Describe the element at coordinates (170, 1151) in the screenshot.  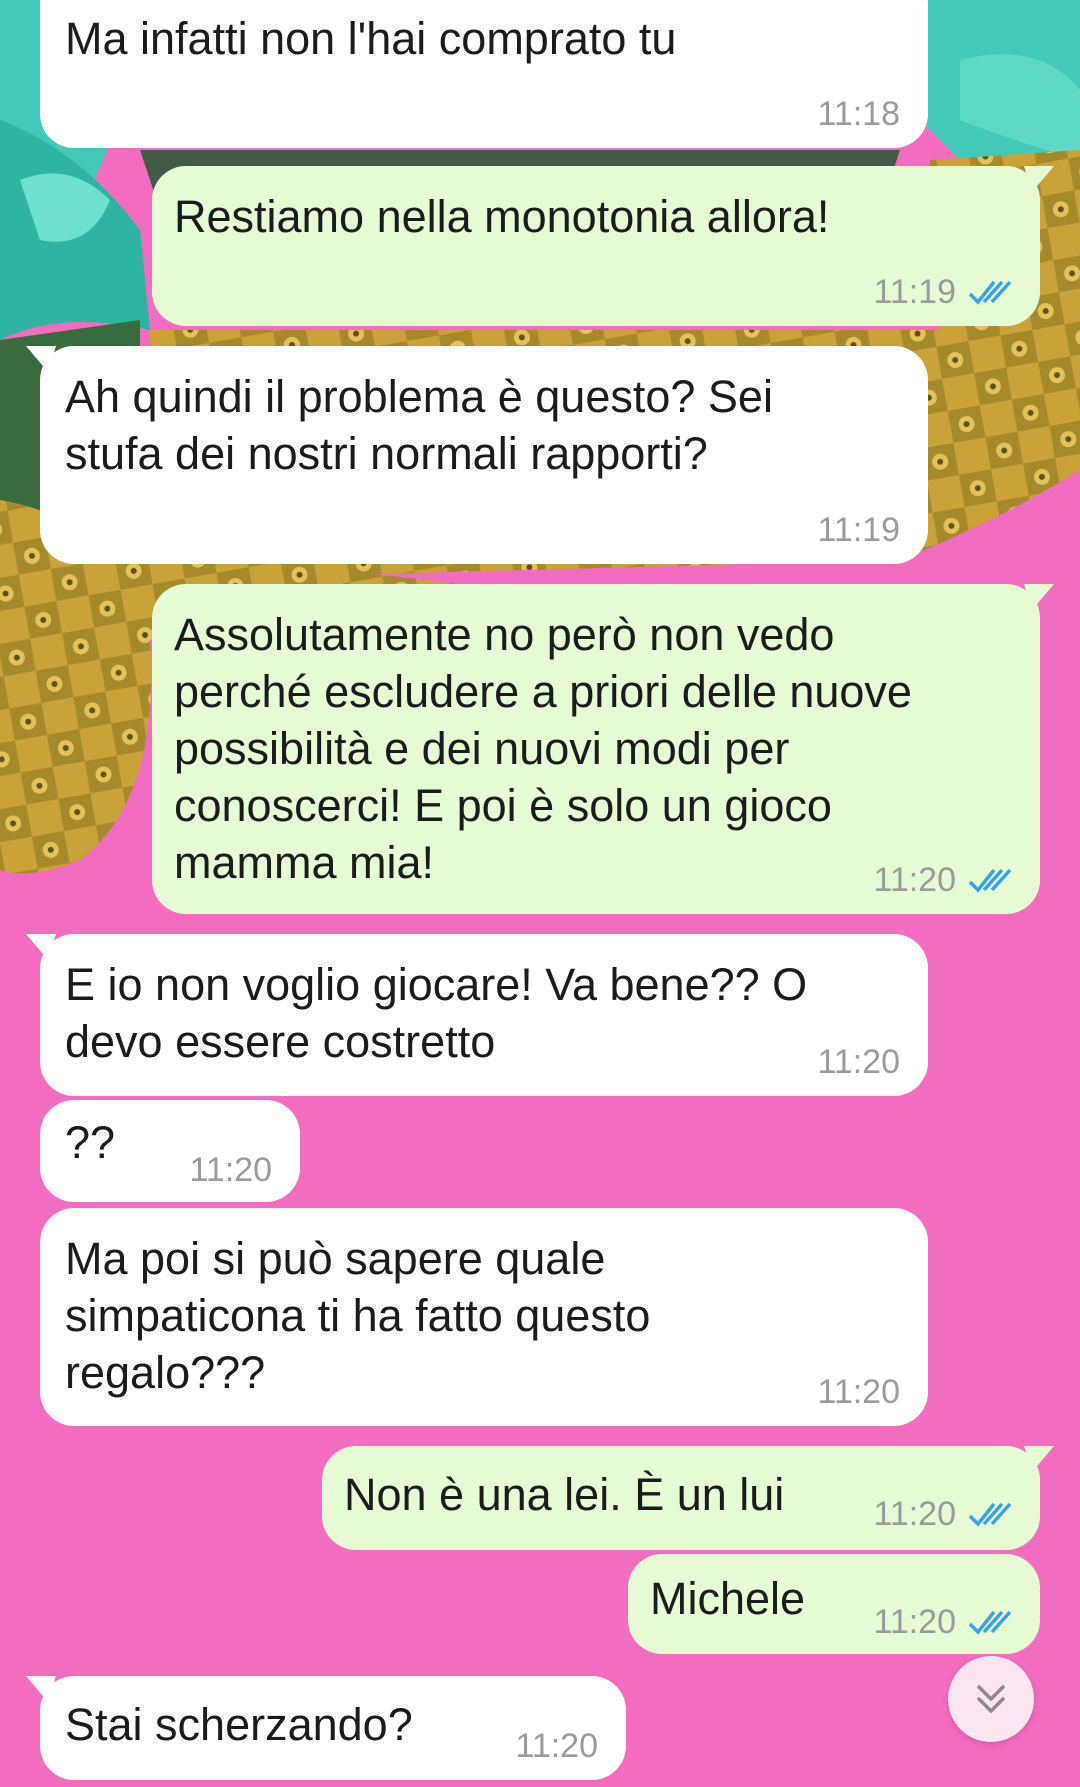
I see `message-bubble-incoming: ?? 11:20` at that location.